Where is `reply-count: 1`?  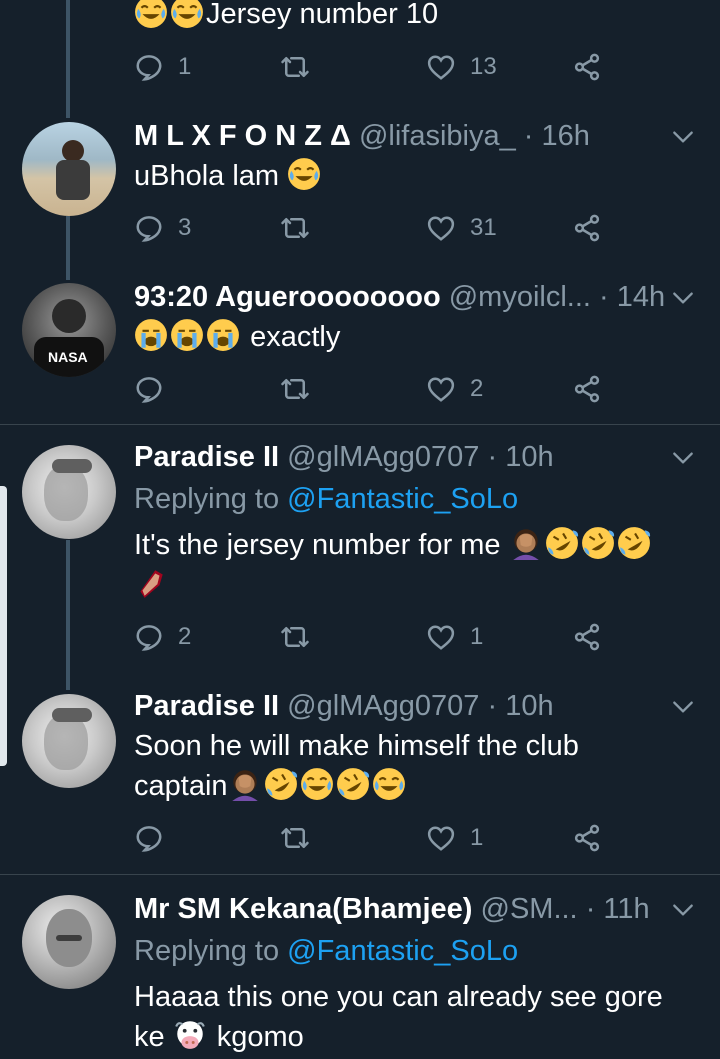
reply-count: 1 is located at coordinates (185, 66).